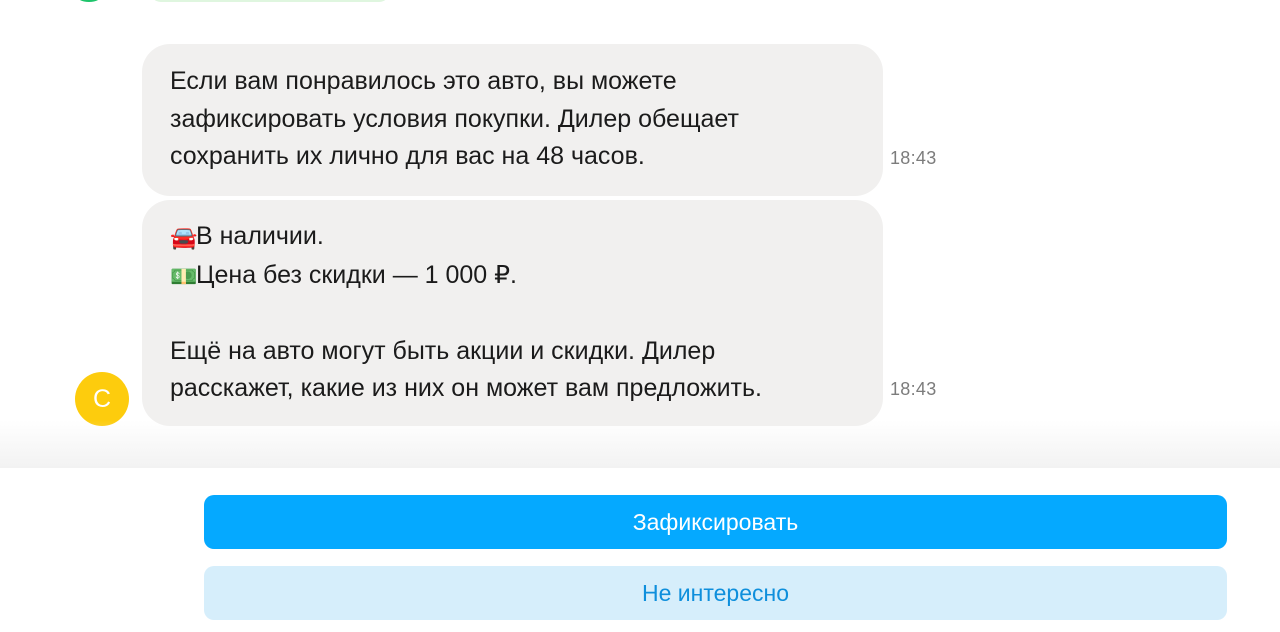  Describe the element at coordinates (715, 522) in the screenshot. I see `fix-terms-button: Зафиксировать` at that location.